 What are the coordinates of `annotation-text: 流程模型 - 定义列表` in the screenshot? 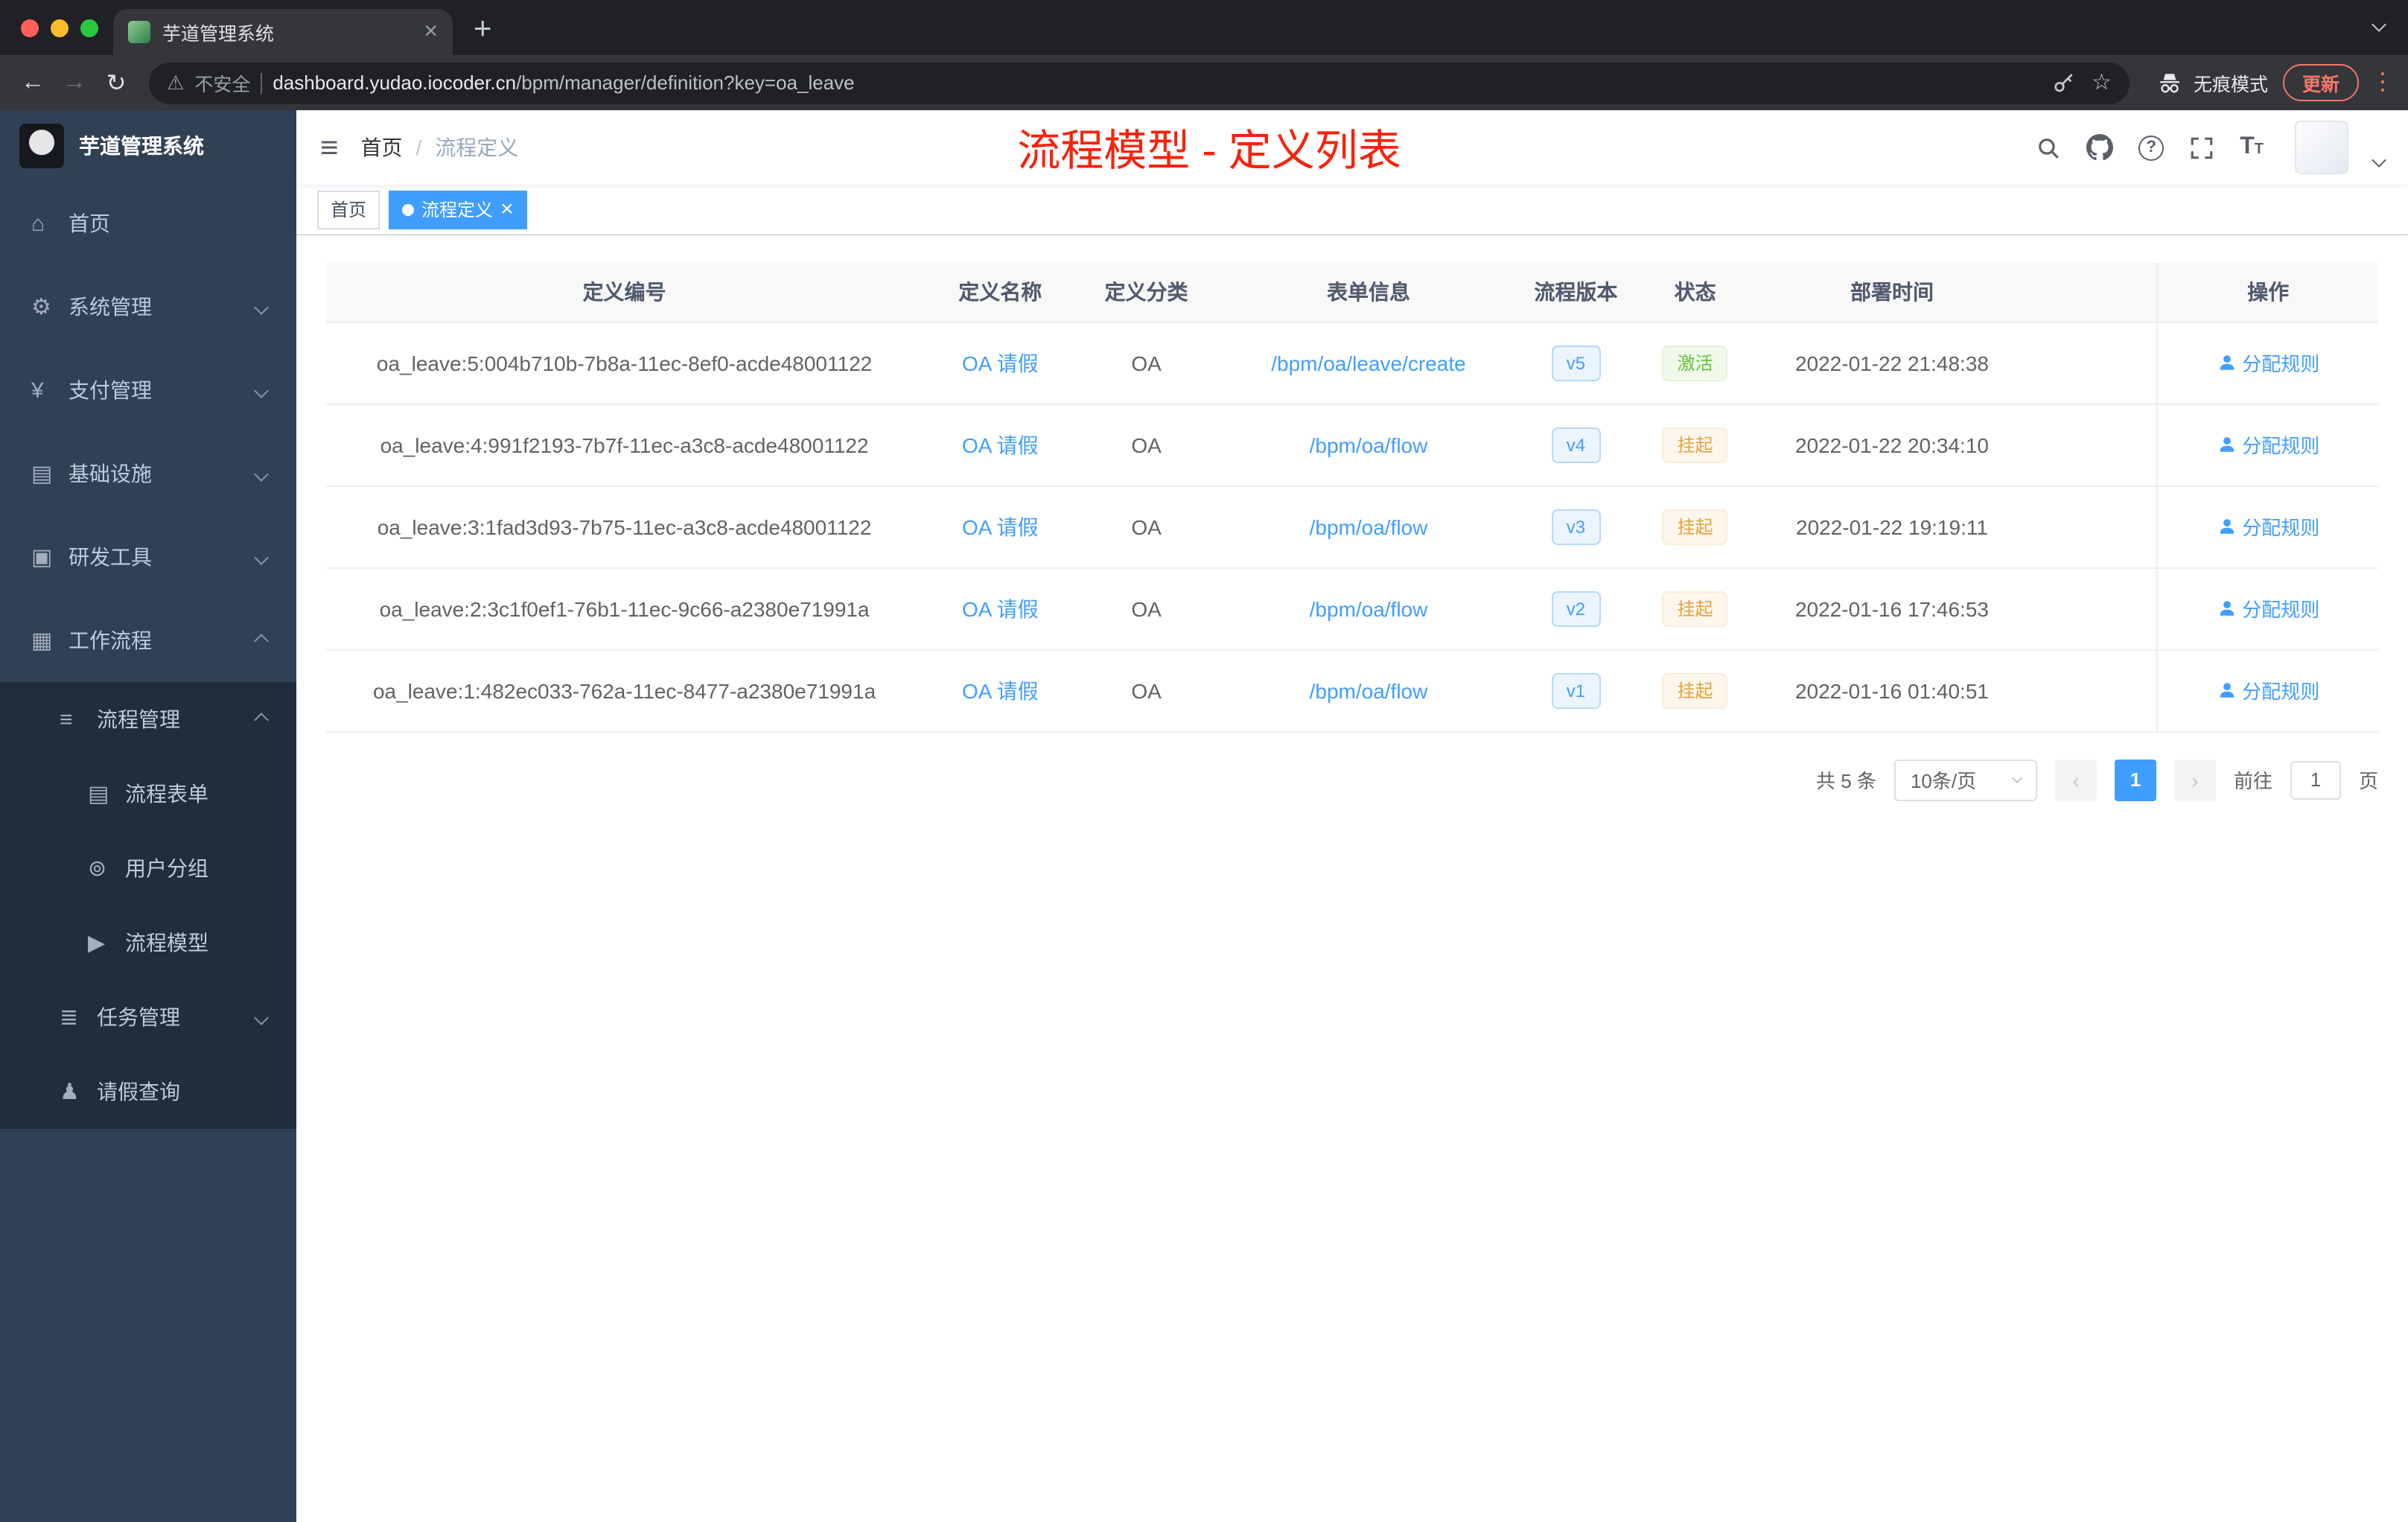 It's located at (1209, 152).